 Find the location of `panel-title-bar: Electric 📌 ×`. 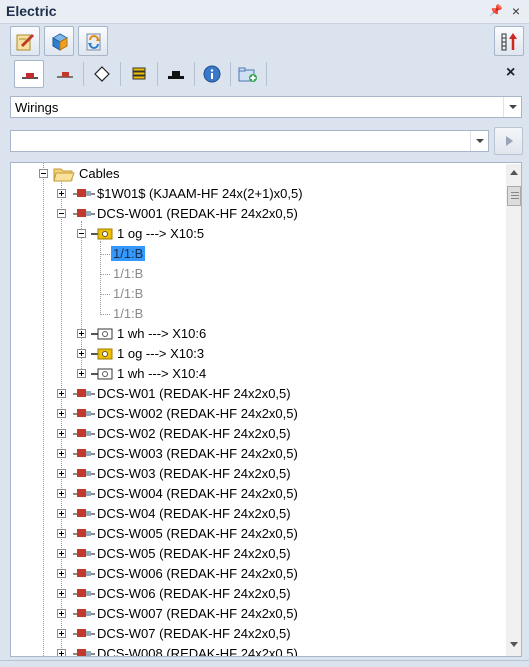

panel-title-bar: Electric 📌 × is located at coordinates (264, 12).